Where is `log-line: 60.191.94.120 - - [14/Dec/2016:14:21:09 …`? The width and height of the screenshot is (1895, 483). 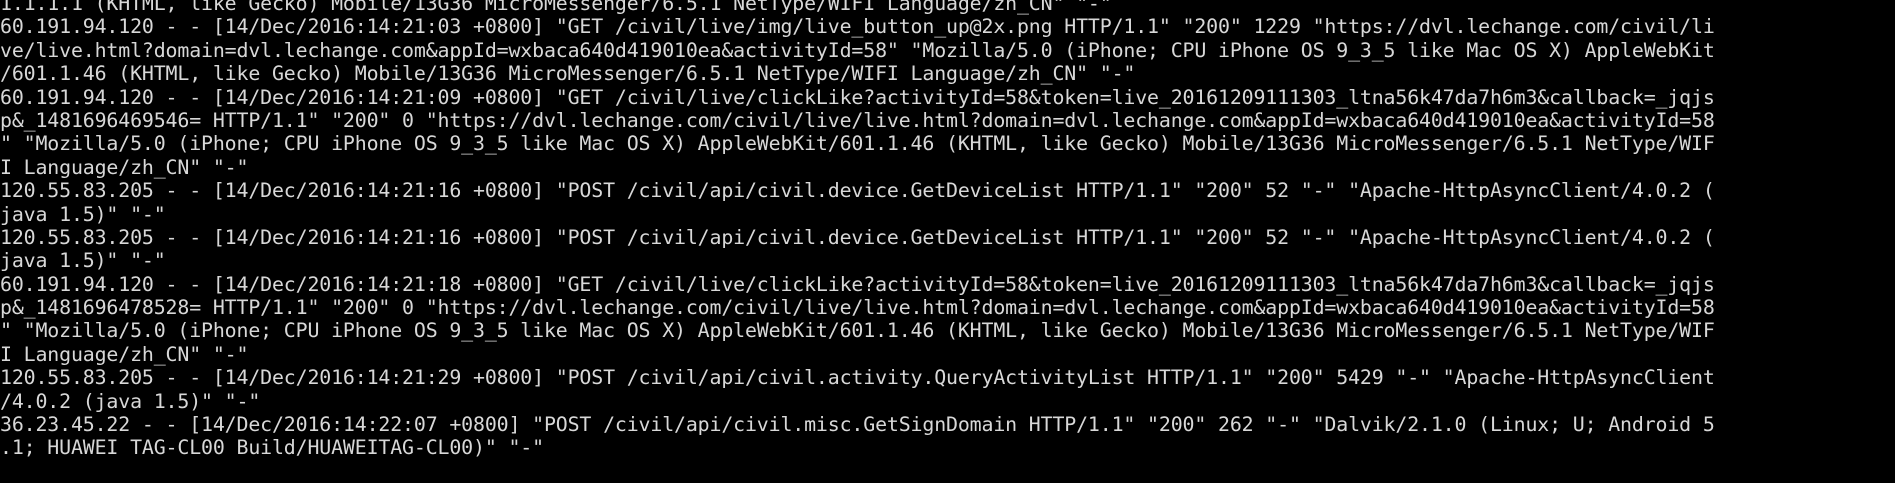
log-line: 60.191.94.120 - - [14/Dec/2016:14:21:09 … is located at coordinates (857, 97).